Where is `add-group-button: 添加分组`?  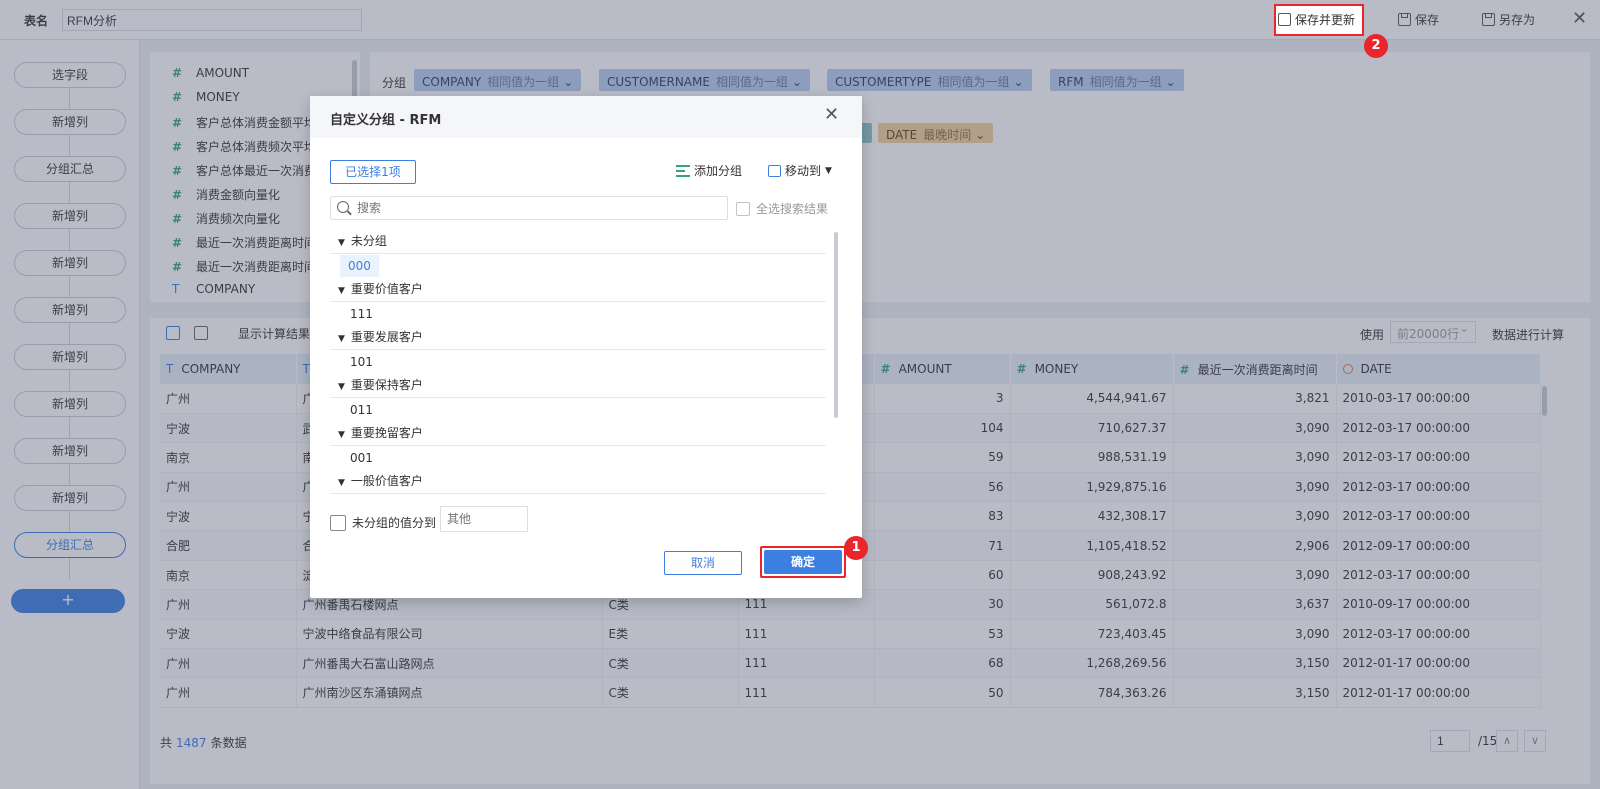 add-group-button: 添加分组 is located at coordinates (709, 170).